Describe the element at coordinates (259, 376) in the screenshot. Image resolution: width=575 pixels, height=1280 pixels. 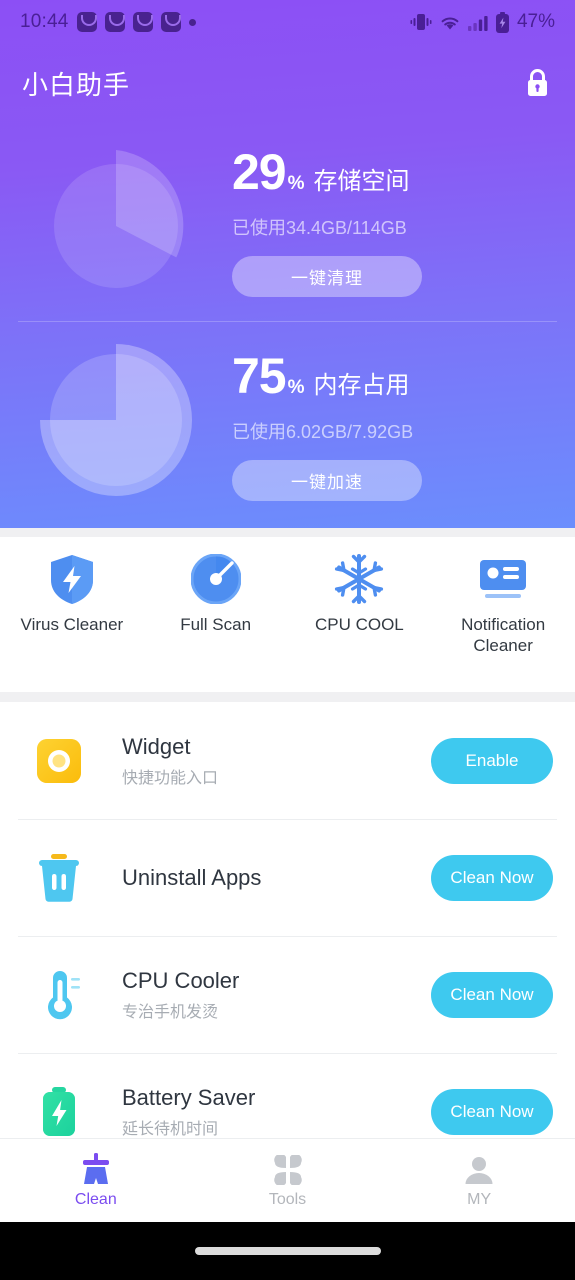
I see `memory-percent-value: 75` at that location.